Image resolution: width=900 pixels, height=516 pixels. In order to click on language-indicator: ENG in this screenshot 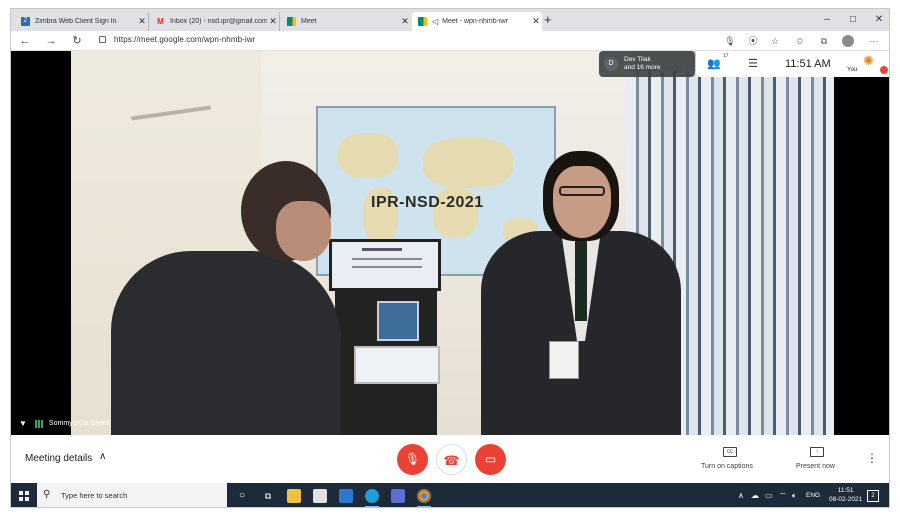, I will do `click(813, 495)`.